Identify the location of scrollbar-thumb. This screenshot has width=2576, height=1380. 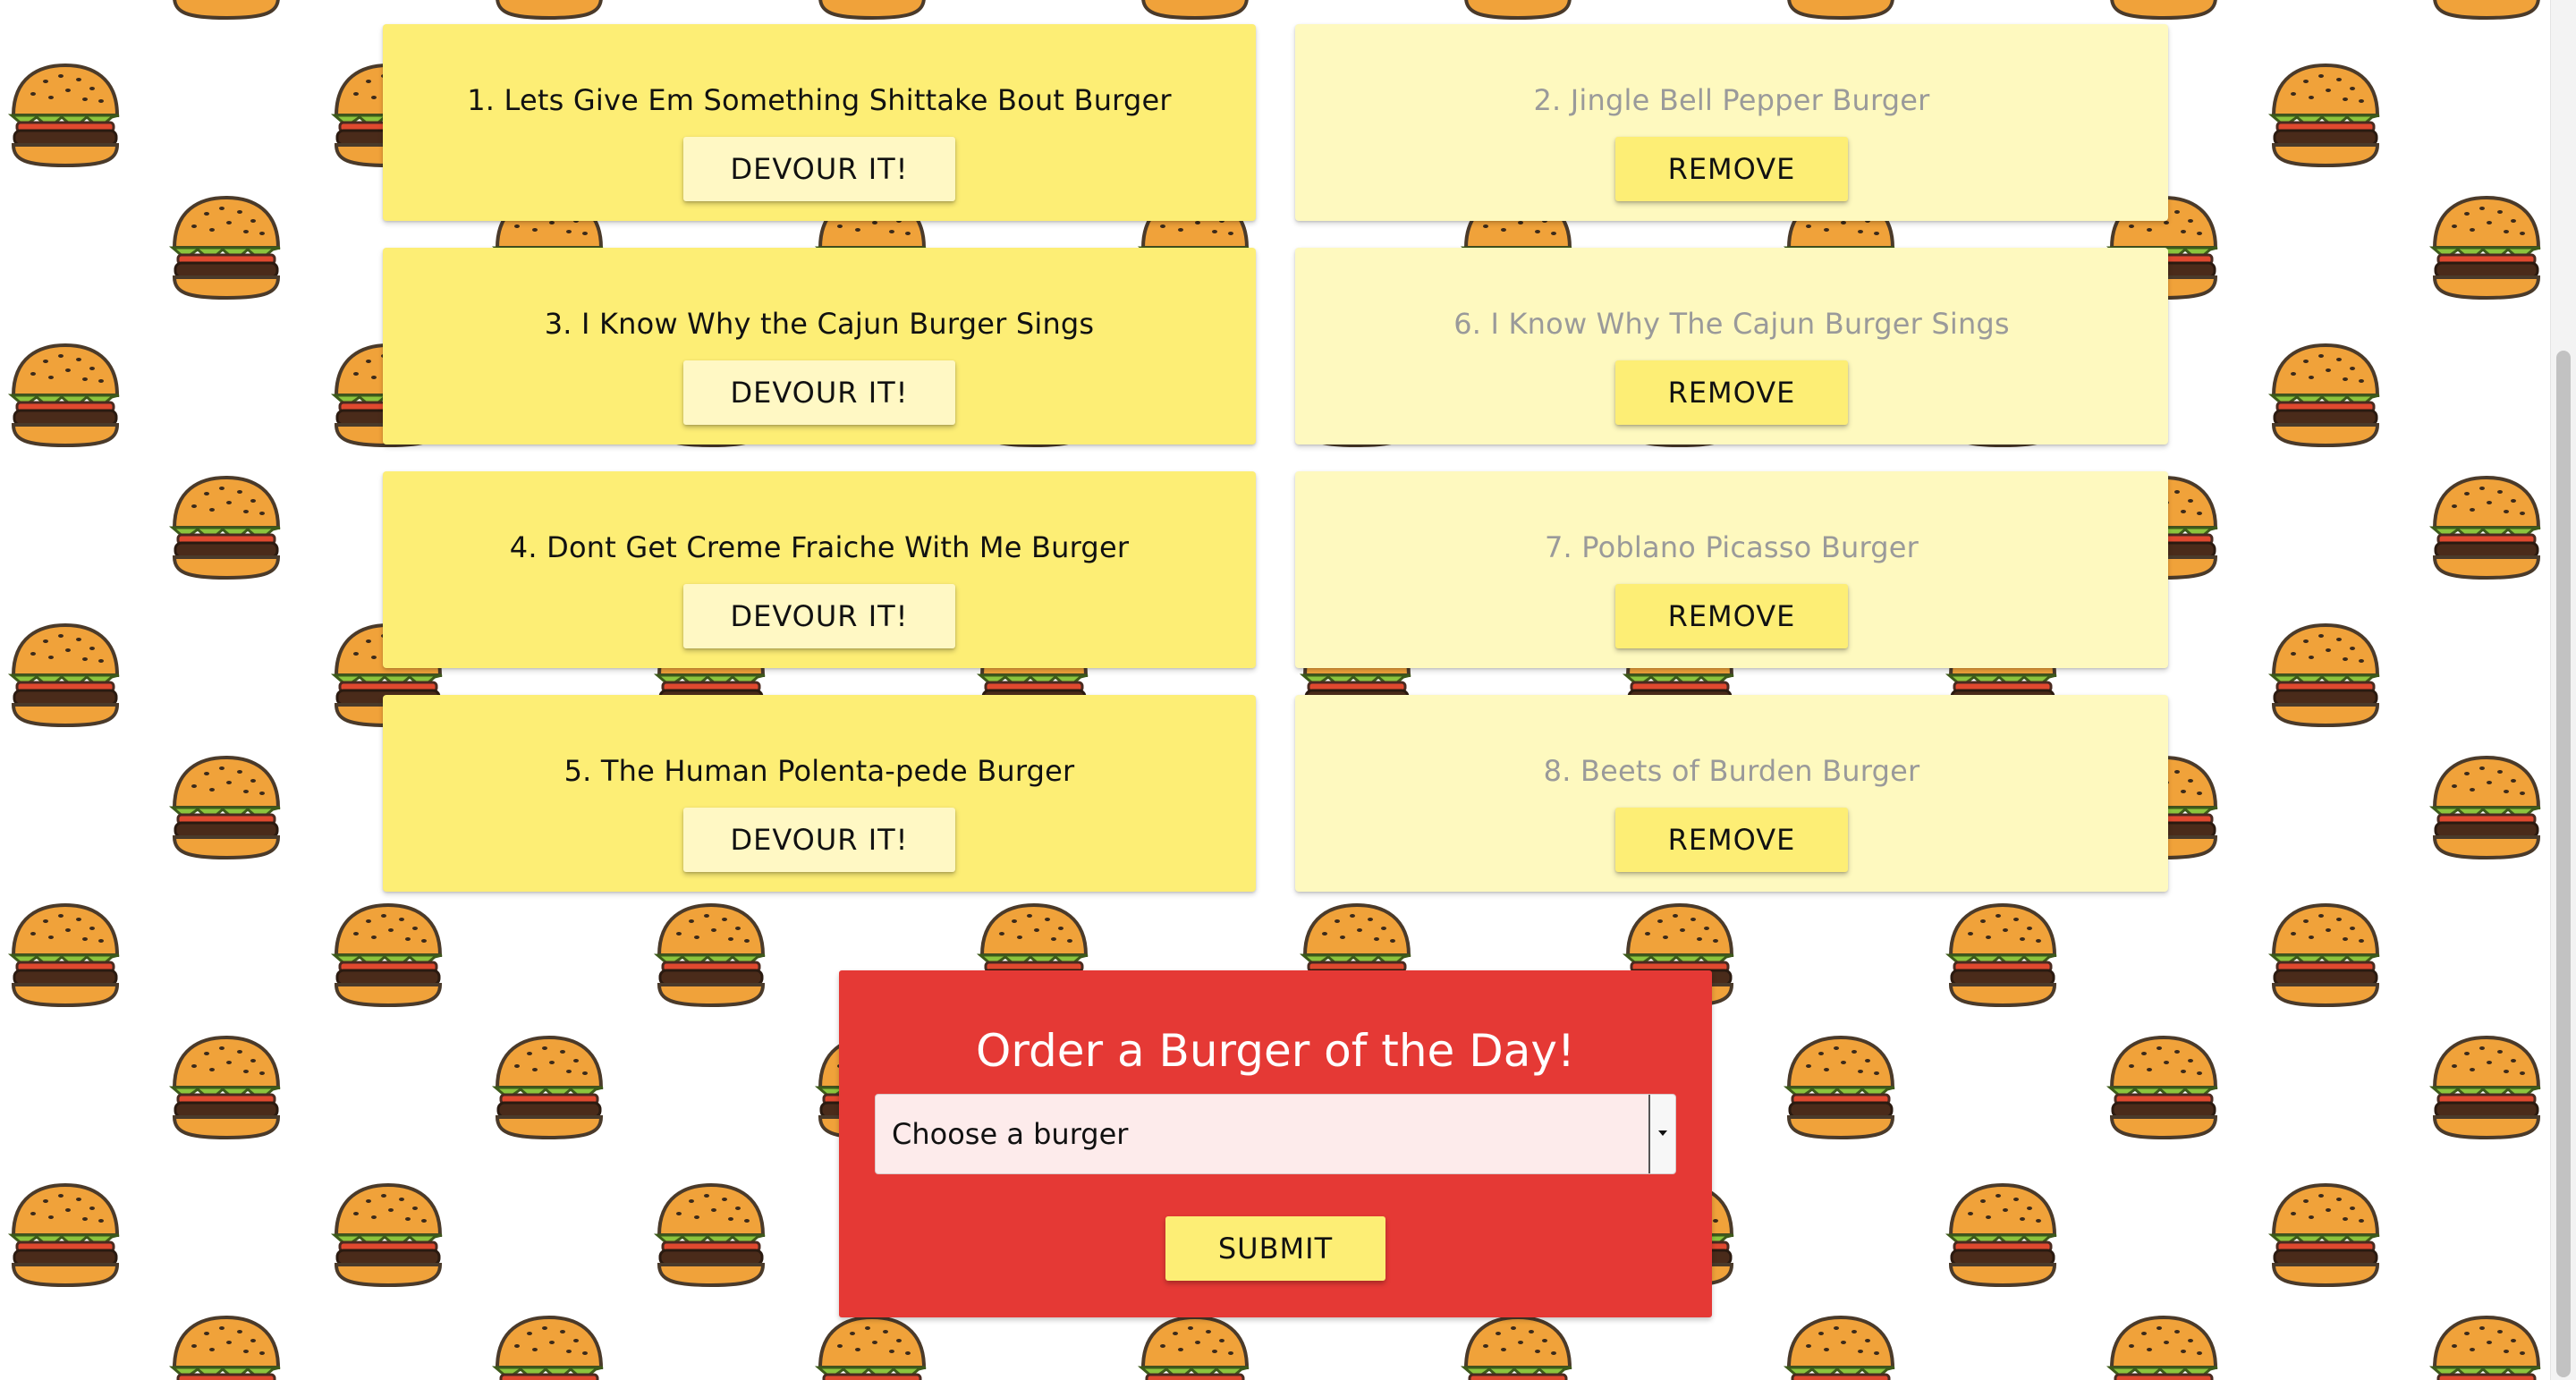
(2563, 864).